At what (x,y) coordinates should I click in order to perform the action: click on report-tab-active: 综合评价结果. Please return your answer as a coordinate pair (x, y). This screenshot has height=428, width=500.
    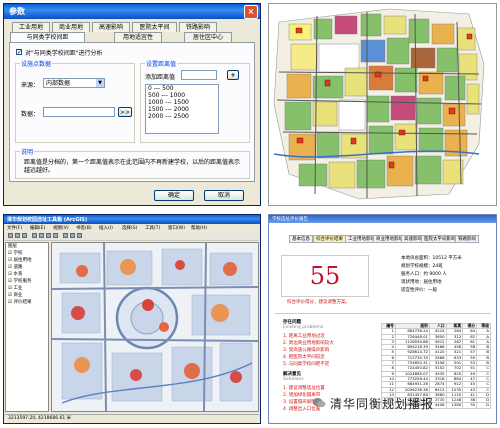
    Looking at the image, I should click on (329, 239).